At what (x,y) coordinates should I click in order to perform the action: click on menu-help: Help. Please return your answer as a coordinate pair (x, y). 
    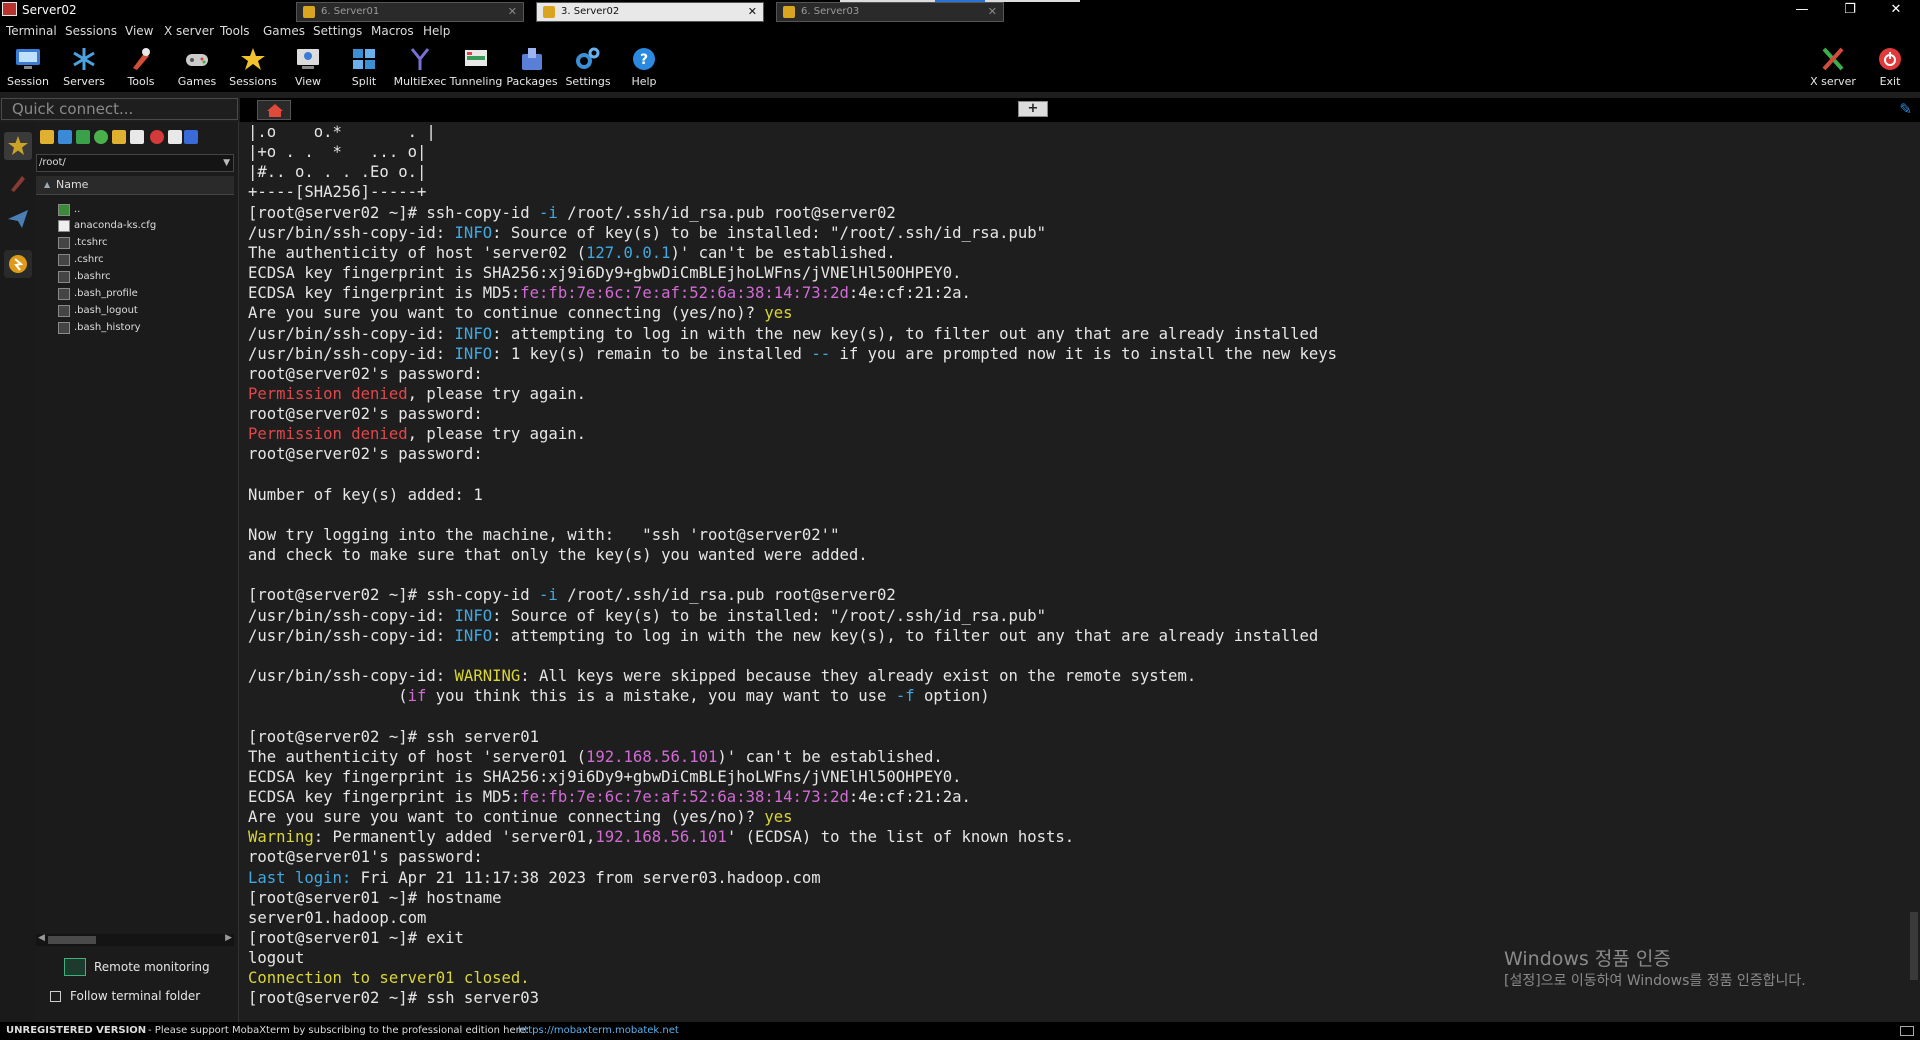
    Looking at the image, I should click on (436, 31).